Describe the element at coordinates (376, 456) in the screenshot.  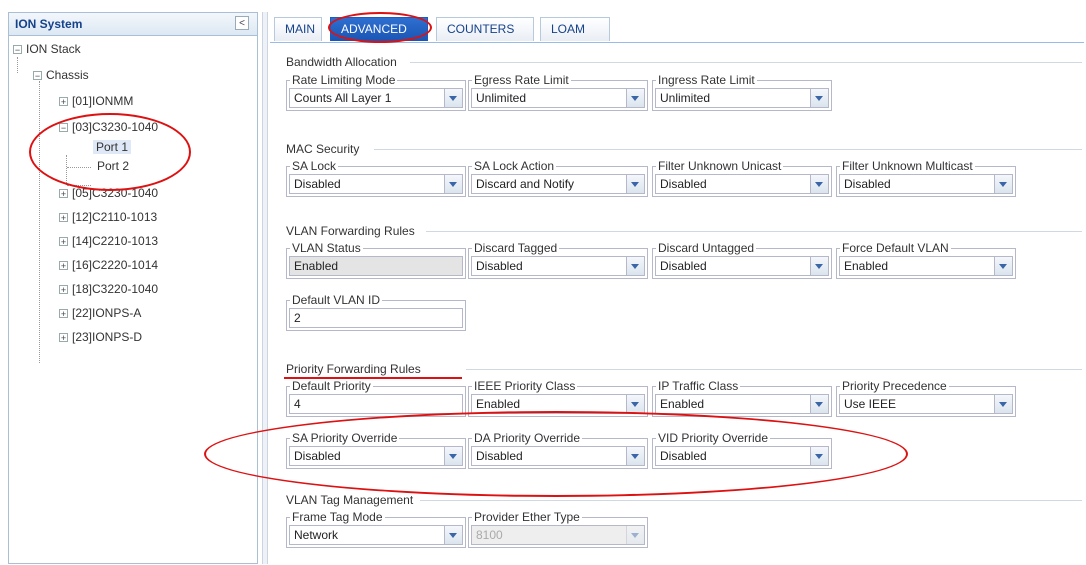
I see `sa-priority-override-select: Disabled` at that location.